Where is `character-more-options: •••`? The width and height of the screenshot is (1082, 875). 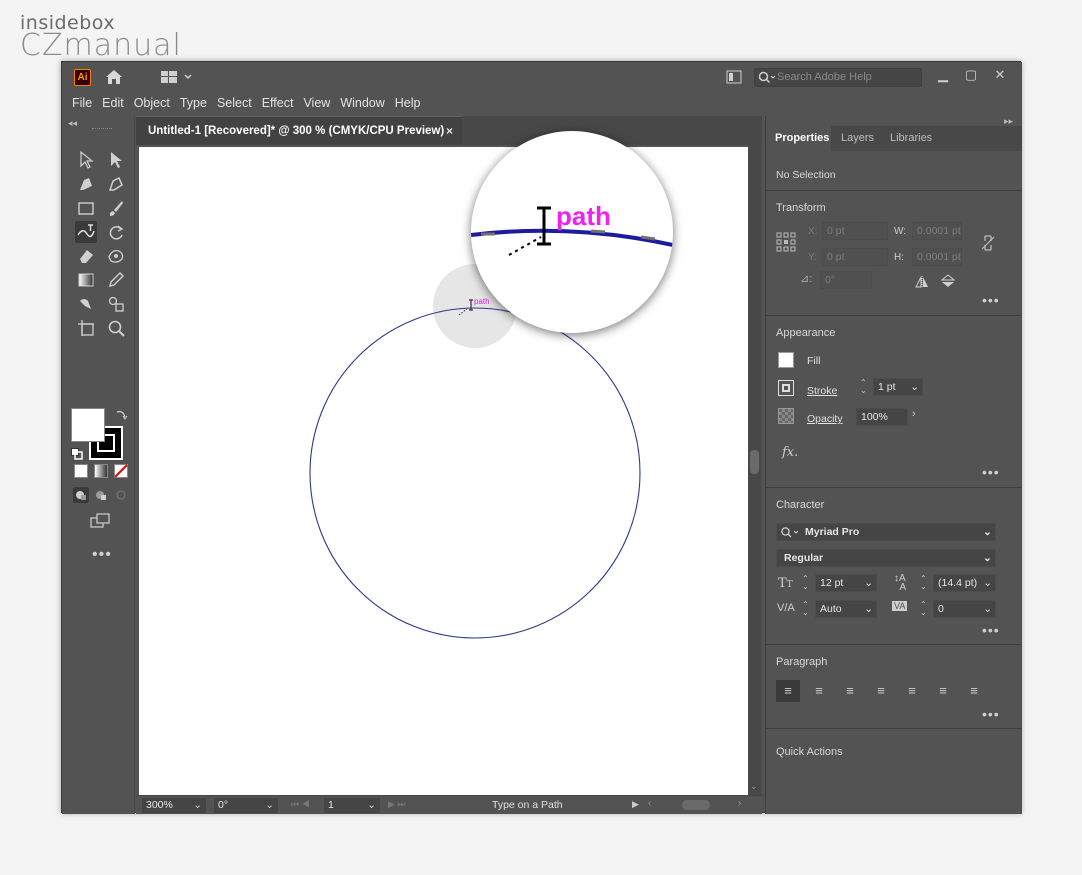
character-more-options: ••• is located at coordinates (991, 630).